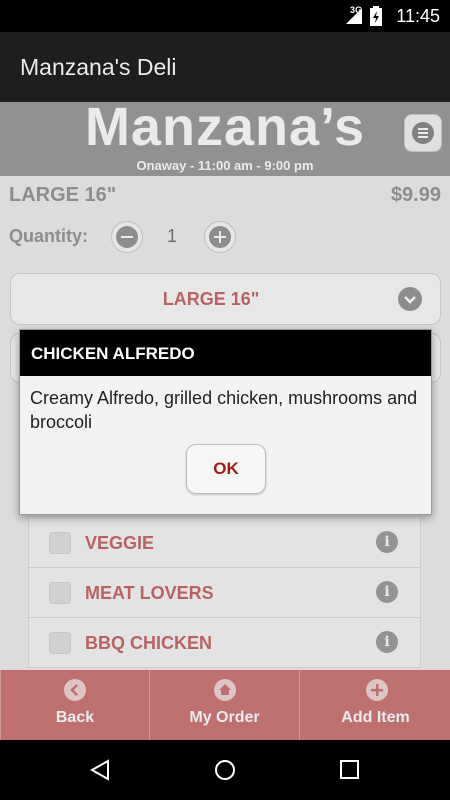 The width and height of the screenshot is (450, 800). I want to click on ok-button: OK, so click(226, 469).